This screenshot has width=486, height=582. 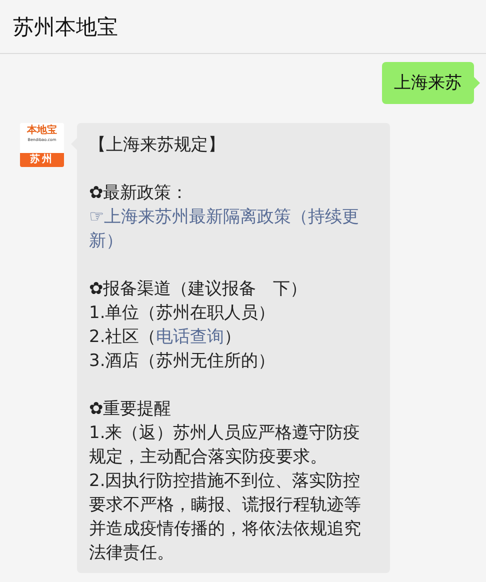 I want to click on message-text: ✿最新政策：, so click(x=139, y=193).